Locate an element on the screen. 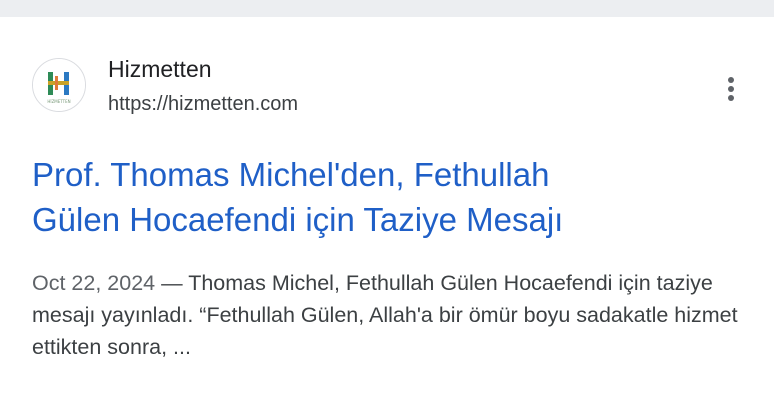 This screenshot has width=774, height=405. favicon-graphic: HİZMETTEN is located at coordinates (59, 85).